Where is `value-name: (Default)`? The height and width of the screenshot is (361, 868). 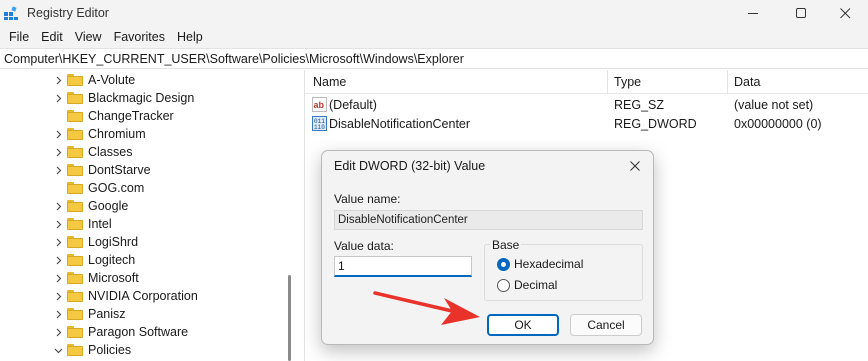
value-name: (Default) is located at coordinates (353, 105).